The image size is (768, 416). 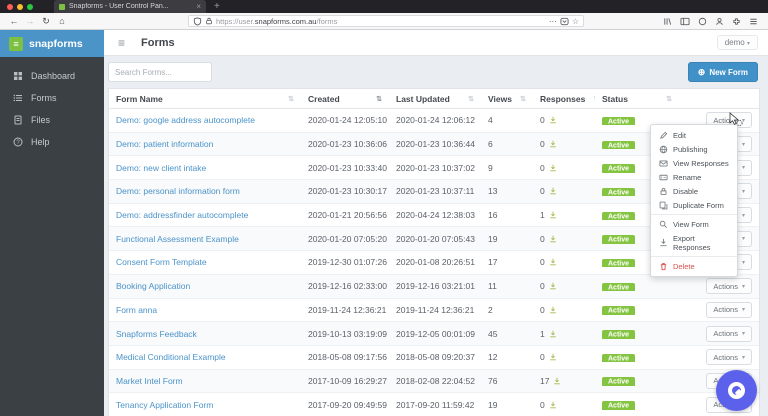 I want to click on column-header-status: Status ⇅, so click(x=637, y=99).